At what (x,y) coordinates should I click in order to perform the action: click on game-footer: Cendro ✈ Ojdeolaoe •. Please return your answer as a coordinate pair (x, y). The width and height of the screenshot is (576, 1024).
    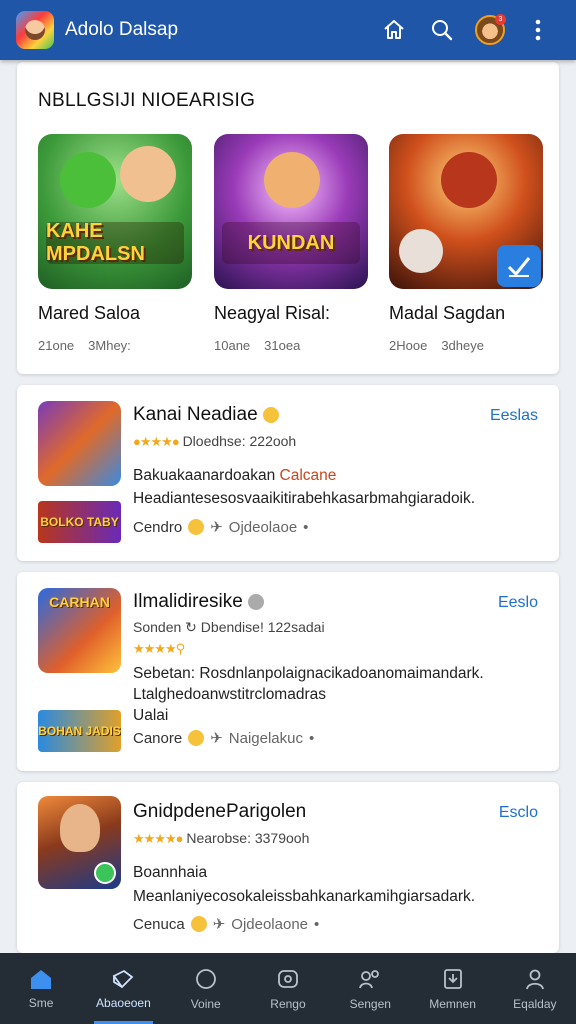
    Looking at the image, I should click on (221, 527).